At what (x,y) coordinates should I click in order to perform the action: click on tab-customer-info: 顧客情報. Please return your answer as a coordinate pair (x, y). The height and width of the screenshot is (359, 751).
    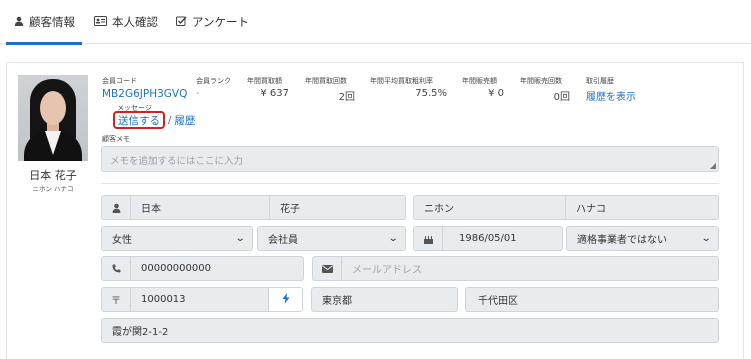
    Looking at the image, I should click on (44, 22).